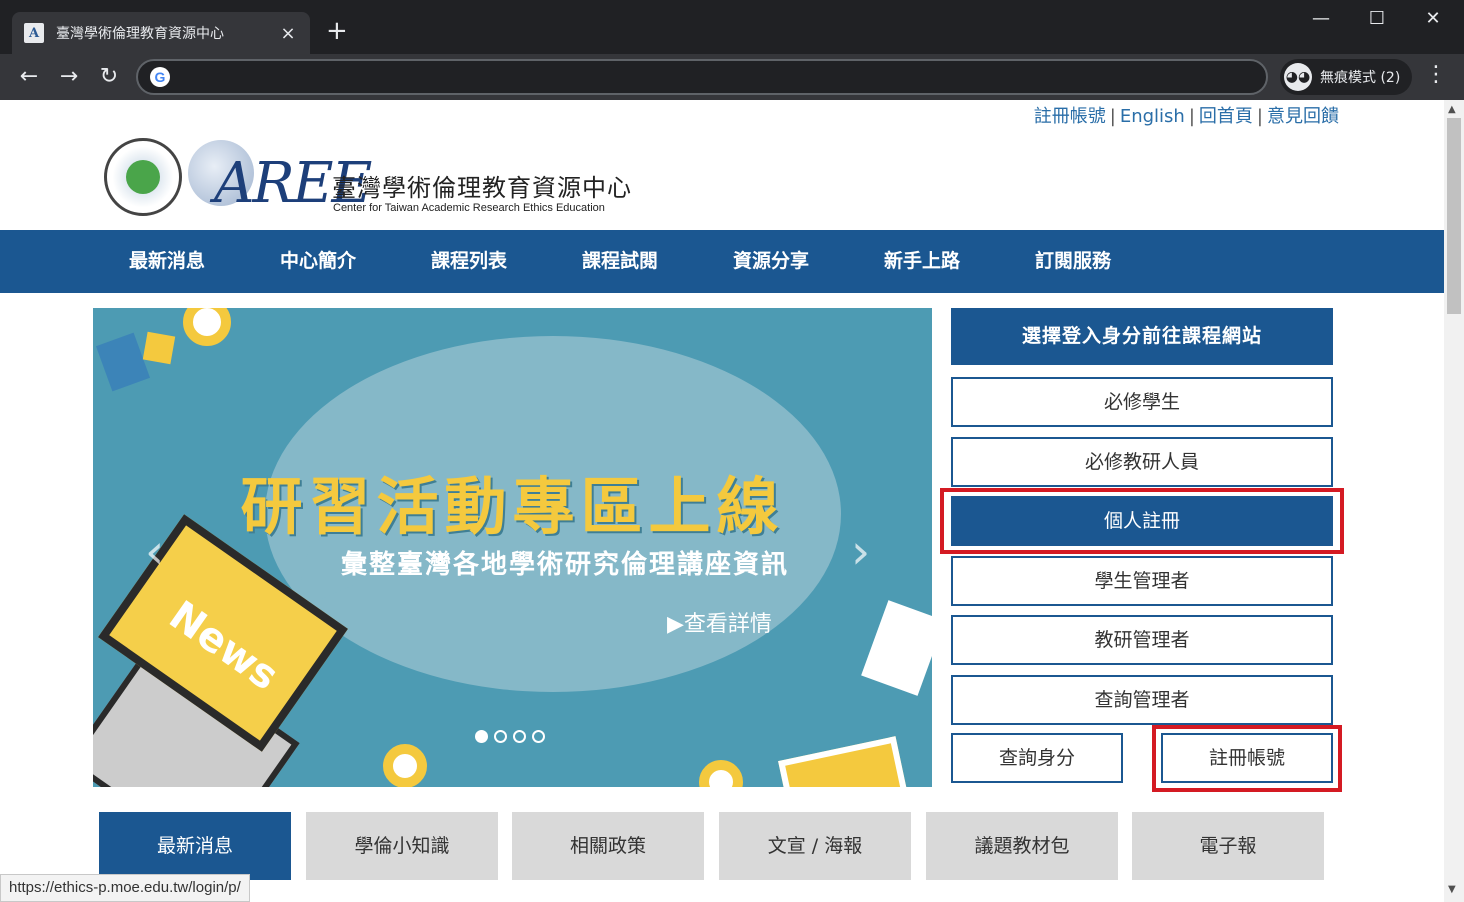 The height and width of the screenshot is (902, 1464). I want to click on nav-about: 中心簡介, so click(318, 261).